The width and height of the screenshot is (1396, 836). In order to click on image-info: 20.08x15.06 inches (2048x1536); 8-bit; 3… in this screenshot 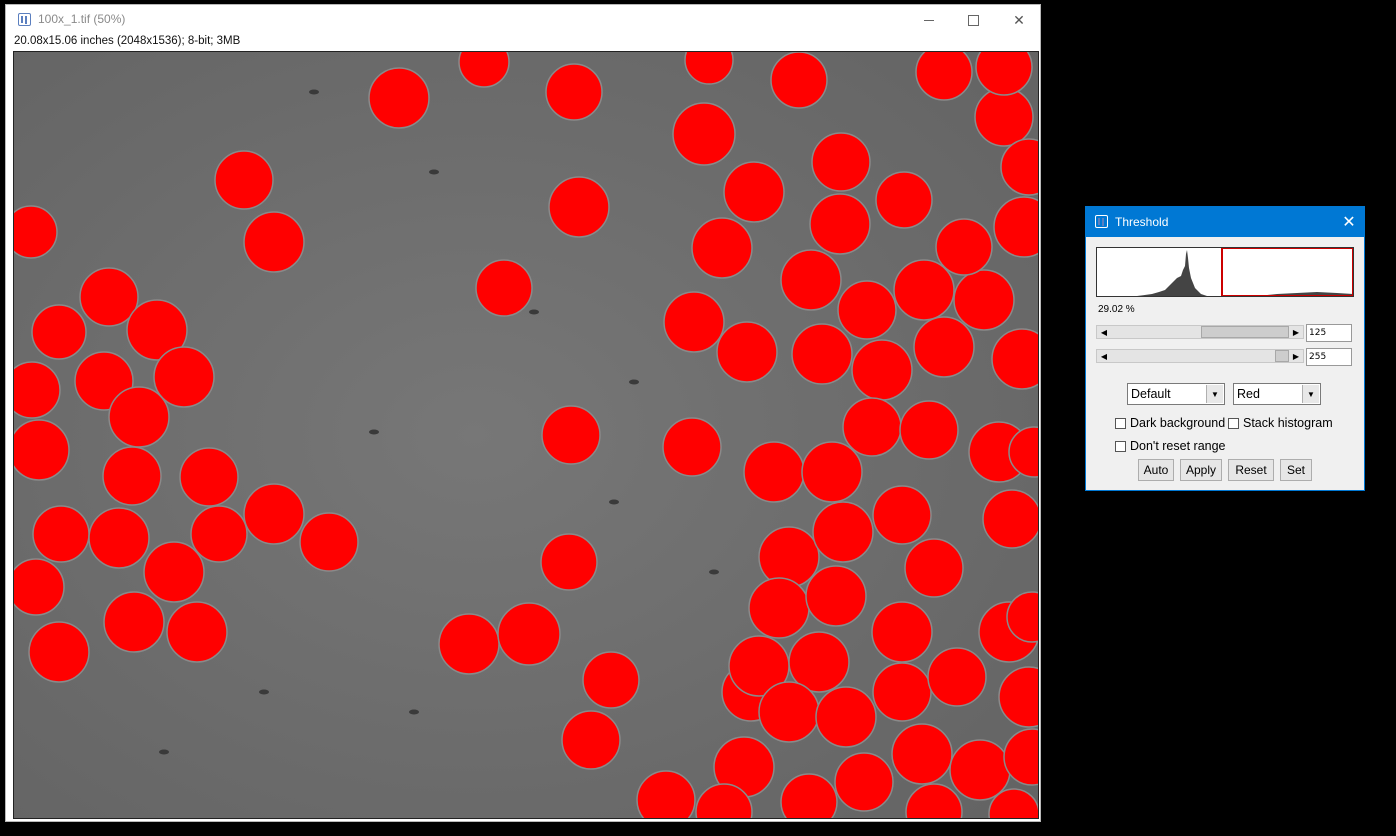, I will do `click(127, 41)`.